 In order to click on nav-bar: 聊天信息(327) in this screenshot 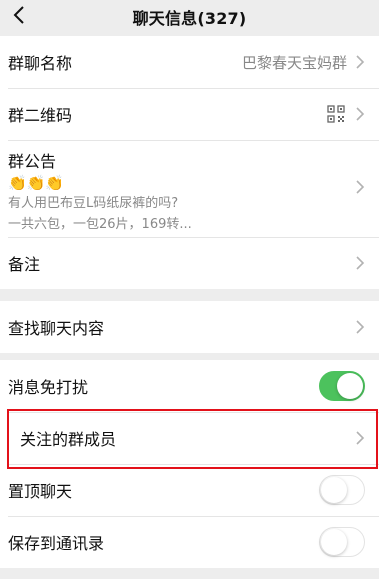, I will do `click(189, 16)`.